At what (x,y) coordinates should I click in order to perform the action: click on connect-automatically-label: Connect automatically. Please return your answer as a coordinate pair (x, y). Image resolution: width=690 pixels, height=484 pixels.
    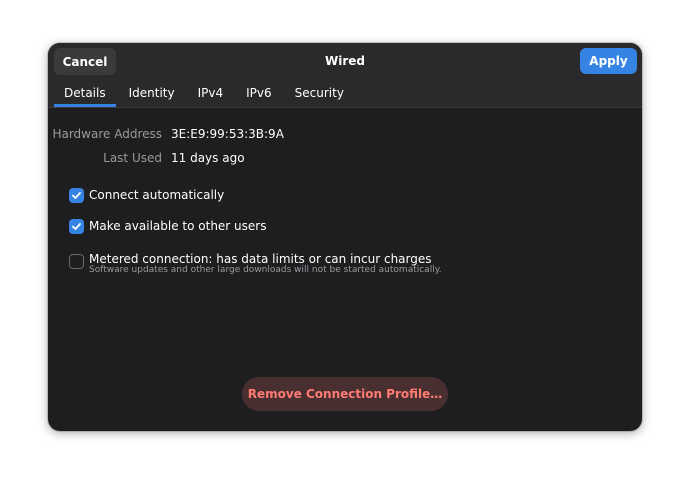
    Looking at the image, I should click on (157, 195).